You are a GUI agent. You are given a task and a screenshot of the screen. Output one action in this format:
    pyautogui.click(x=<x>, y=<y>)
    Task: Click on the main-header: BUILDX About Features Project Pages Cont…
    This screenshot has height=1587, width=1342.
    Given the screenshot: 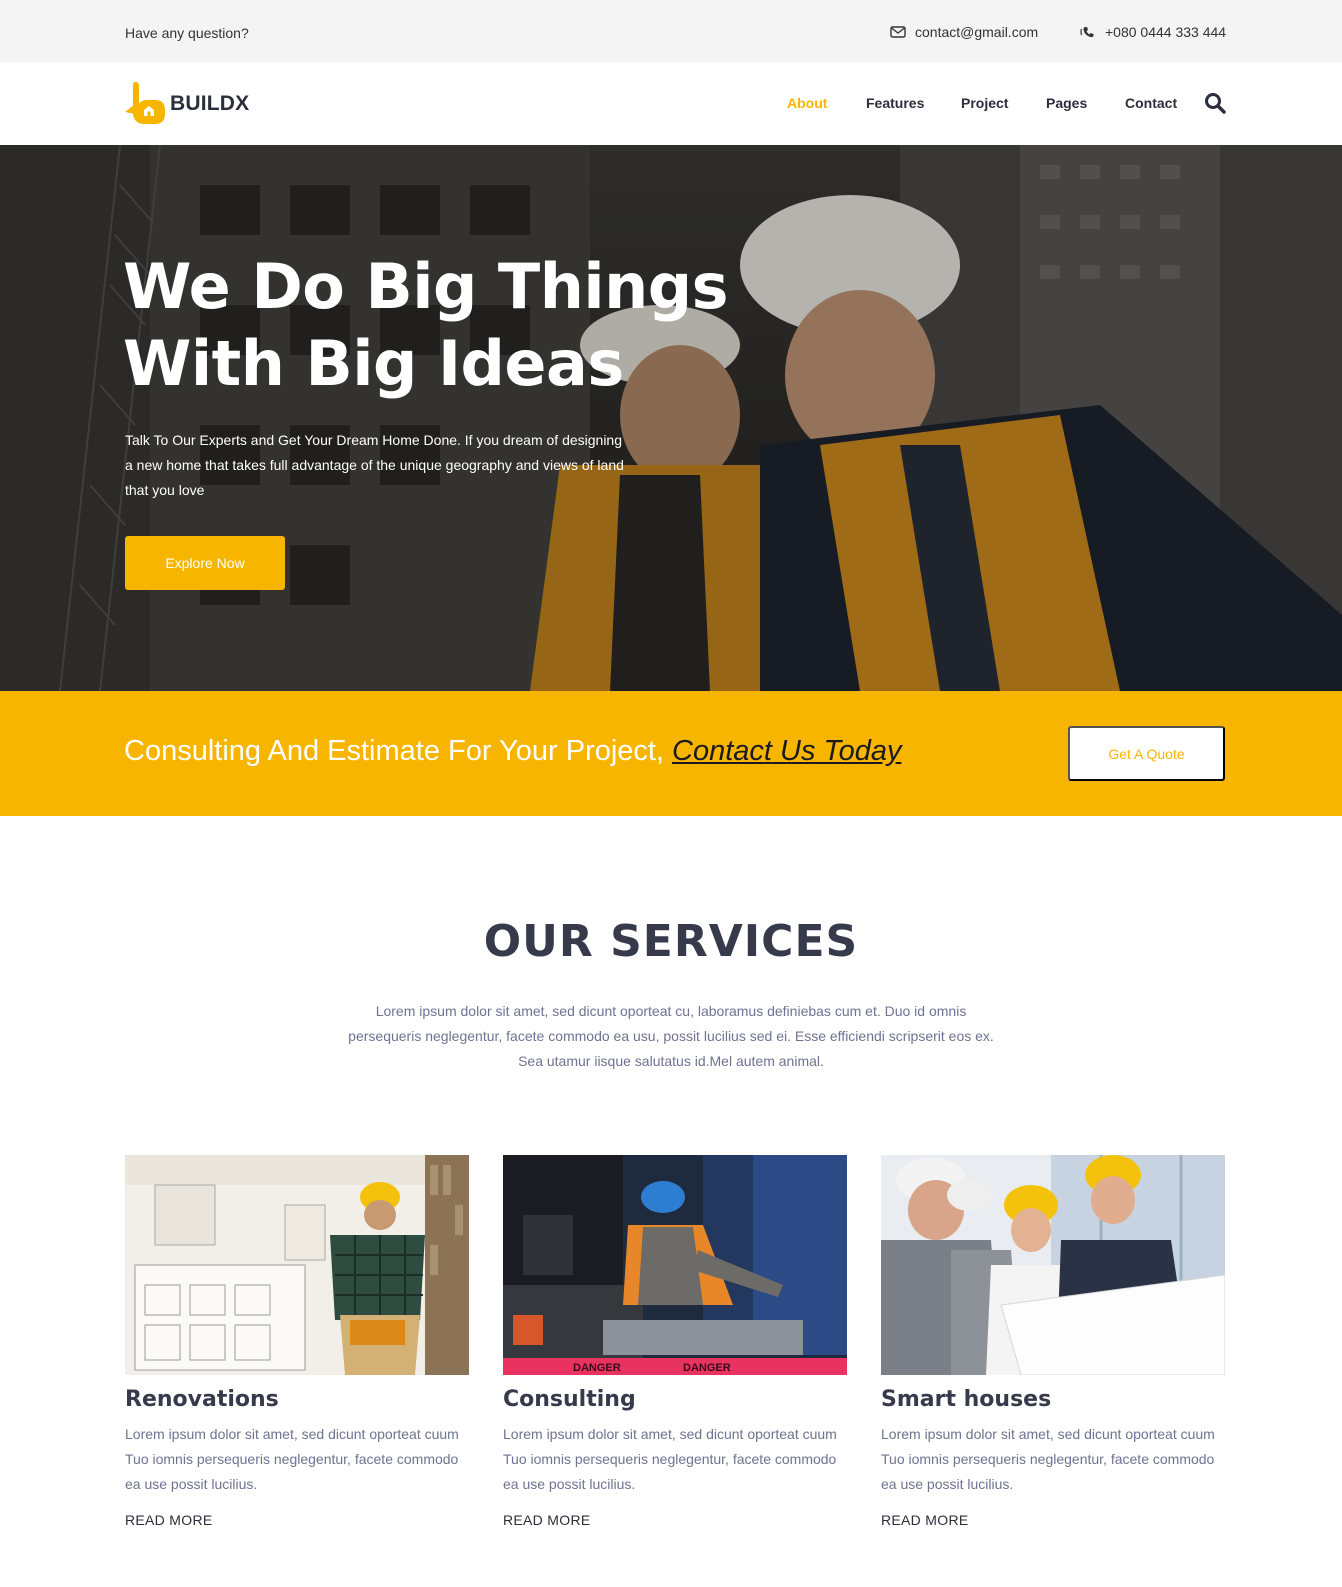 What is the action you would take?
    pyautogui.click(x=671, y=103)
    